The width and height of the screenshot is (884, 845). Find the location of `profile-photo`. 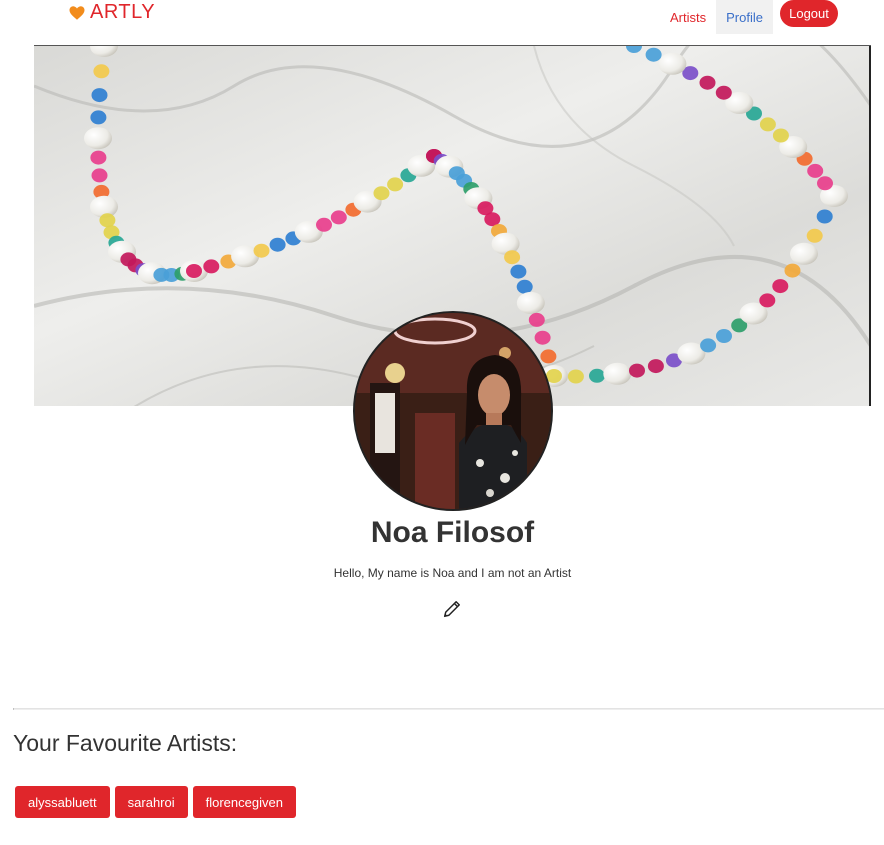

profile-photo is located at coordinates (453, 411).